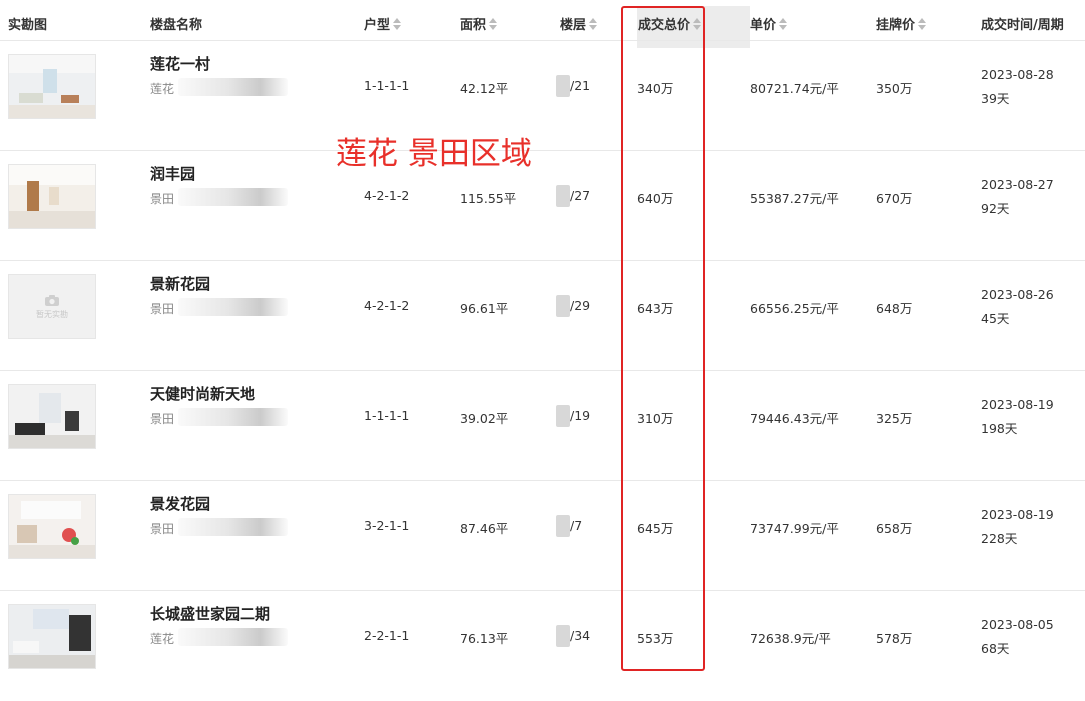  Describe the element at coordinates (580, 305) in the screenshot. I see `floor-value: /29` at that location.